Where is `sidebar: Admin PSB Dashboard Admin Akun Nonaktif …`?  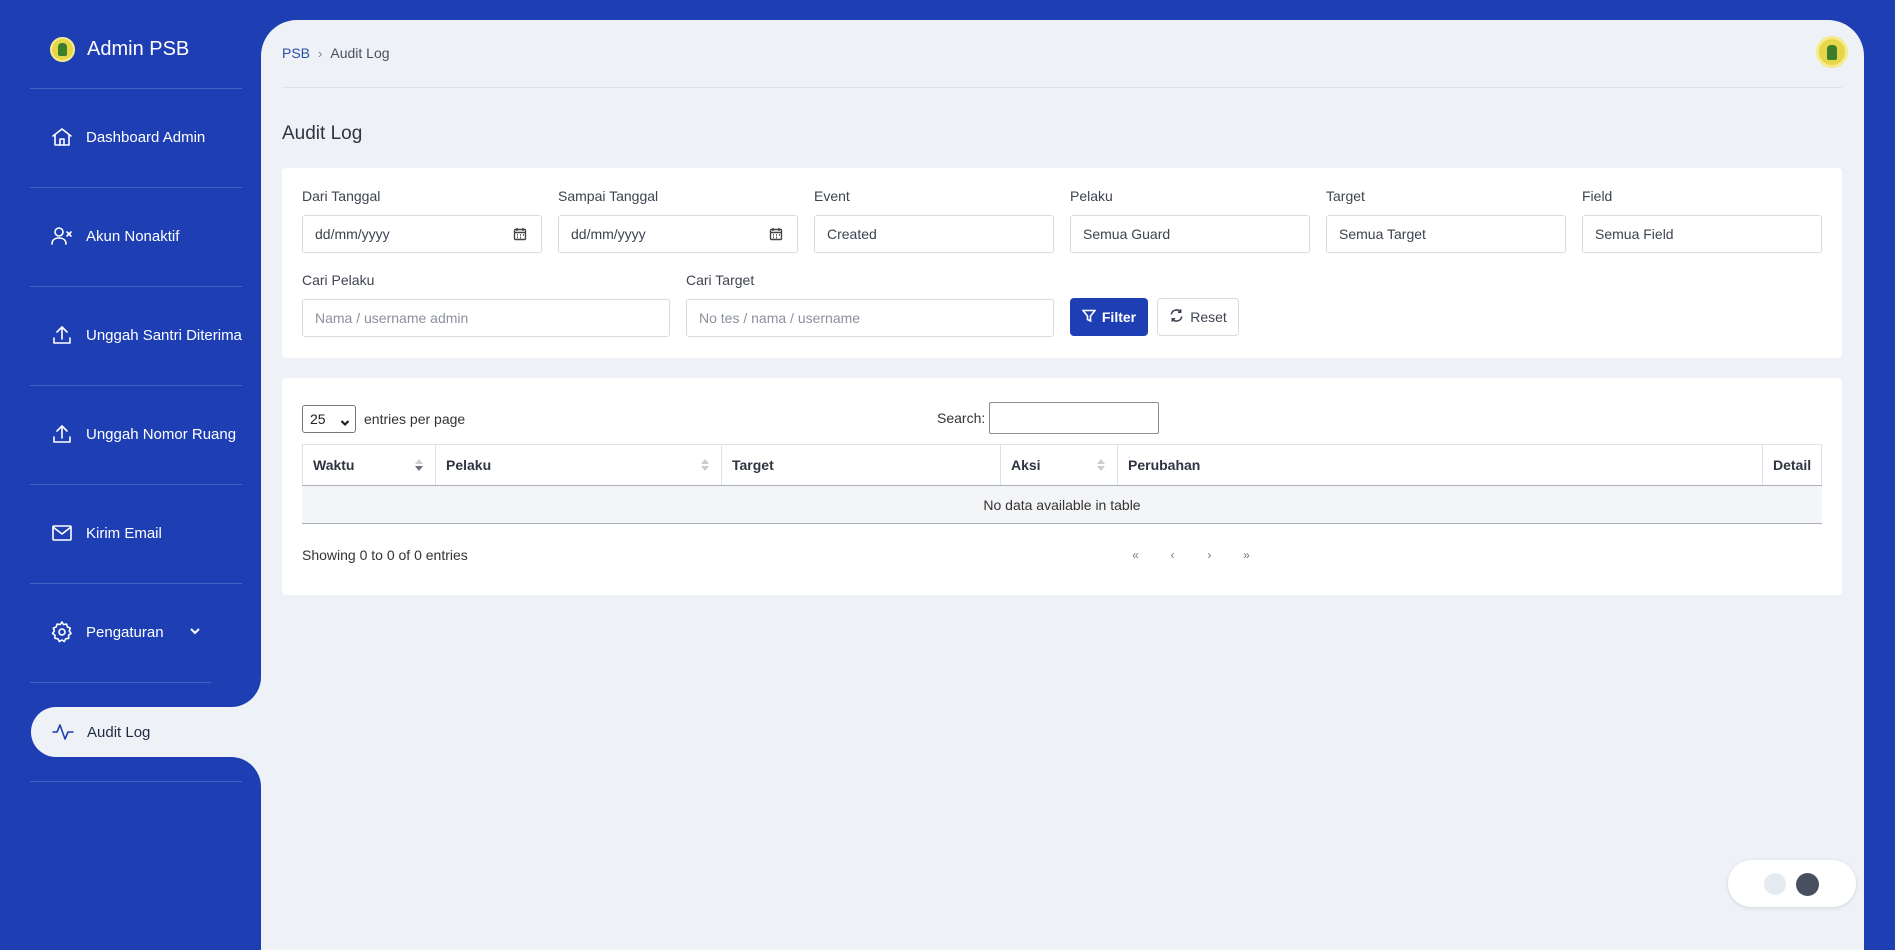
sidebar: Admin PSB Dashboard Admin Akun Nonaktif … is located at coordinates (130, 475).